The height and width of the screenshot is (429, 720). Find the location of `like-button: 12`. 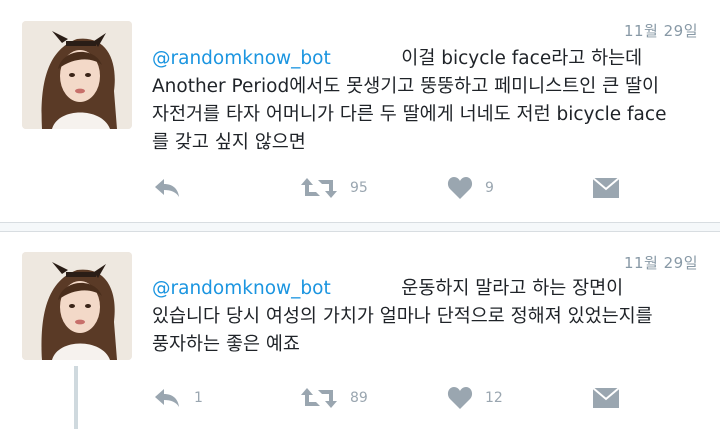

like-button: 12 is located at coordinates (475, 398).